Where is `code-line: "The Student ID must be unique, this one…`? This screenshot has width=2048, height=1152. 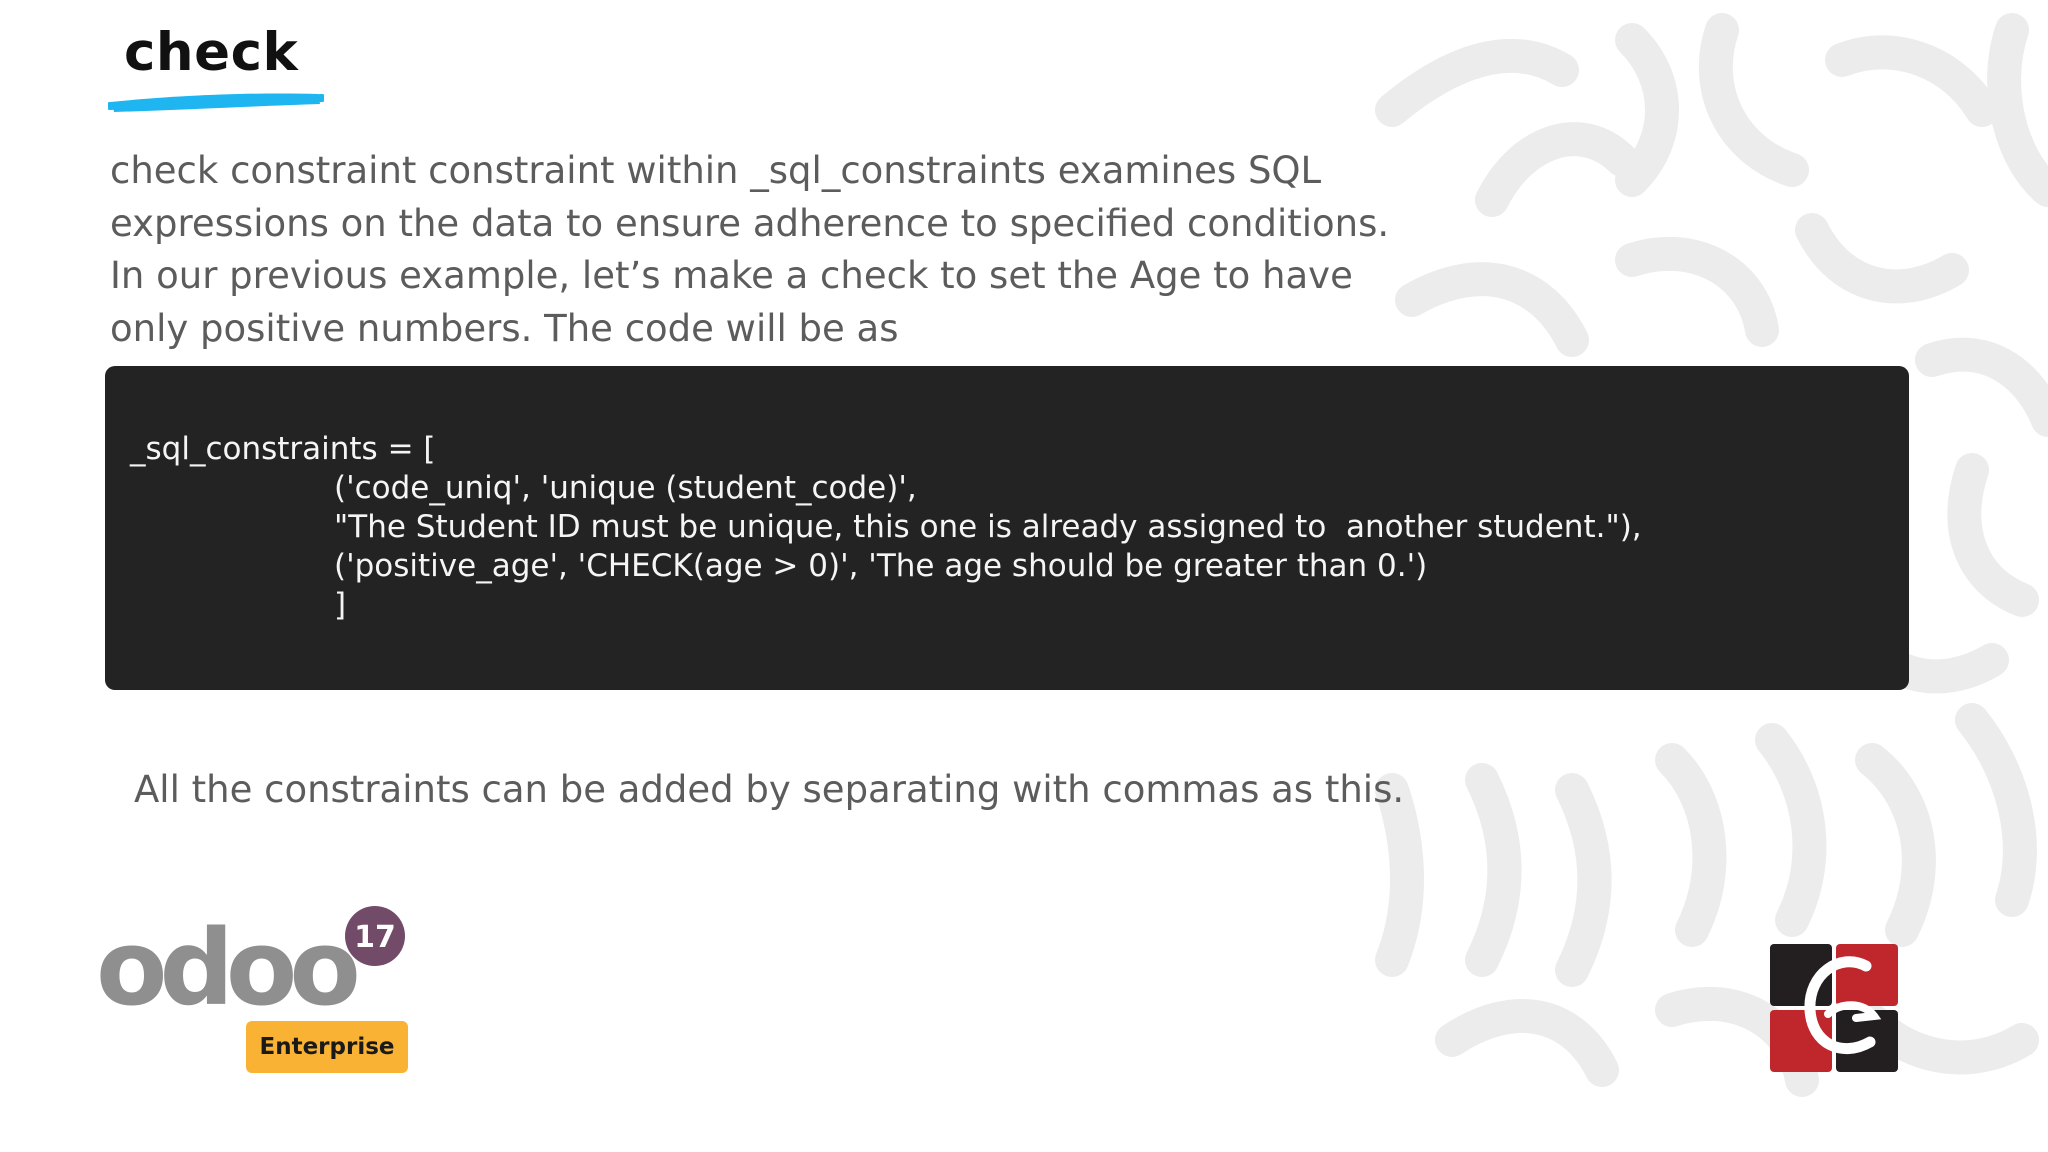
code-line: "The Student ID must be unique, this one… is located at coordinates (988, 527).